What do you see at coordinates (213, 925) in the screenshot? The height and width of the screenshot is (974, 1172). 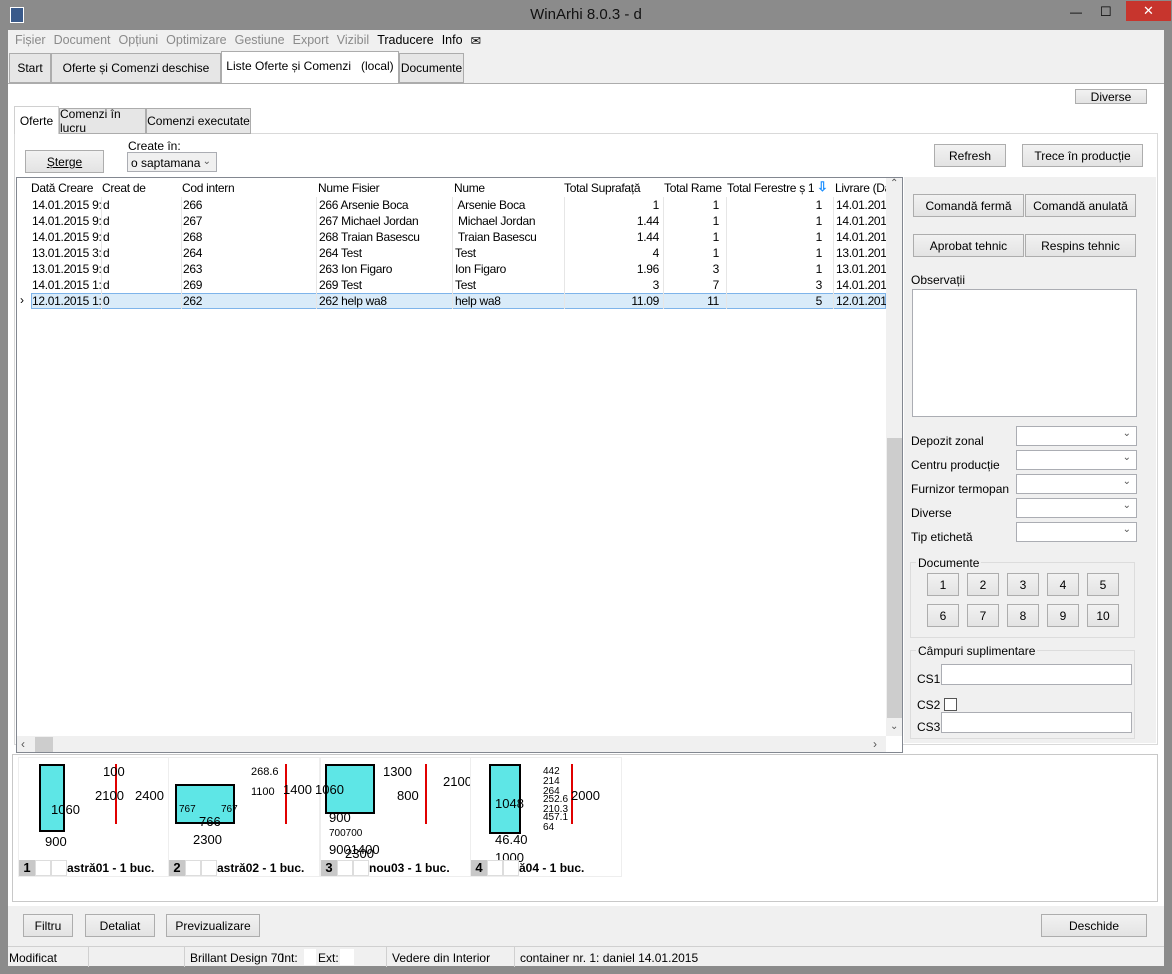 I see `preview-button: Previzualizare` at bounding box center [213, 925].